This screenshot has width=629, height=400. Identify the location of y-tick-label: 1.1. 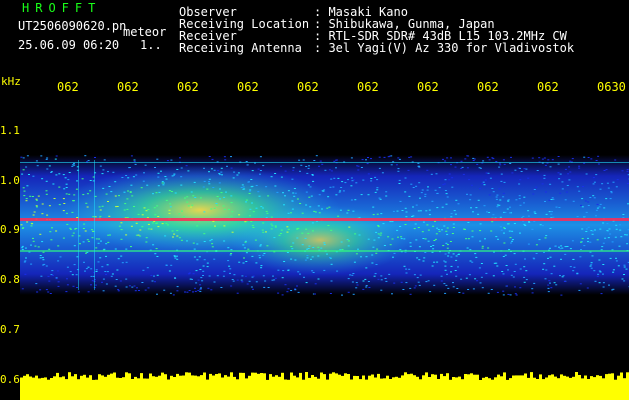
(10, 130).